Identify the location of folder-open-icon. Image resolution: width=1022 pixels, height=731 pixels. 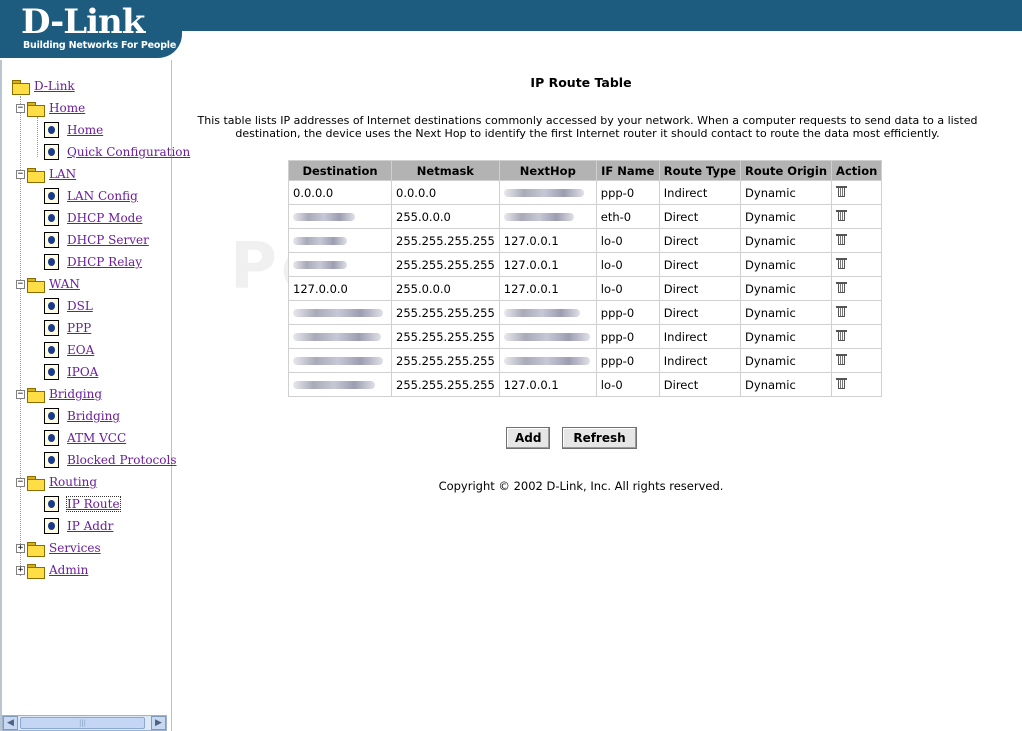
(36, 109).